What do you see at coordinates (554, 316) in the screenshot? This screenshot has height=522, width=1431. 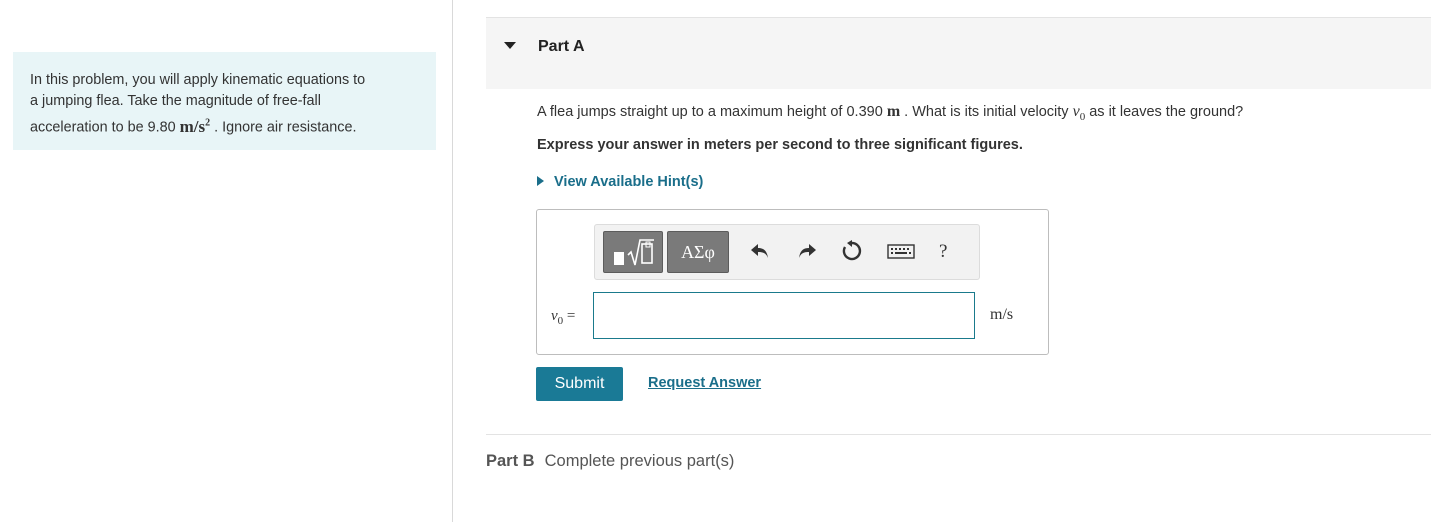 I see `answer-variable-symbol: v` at bounding box center [554, 316].